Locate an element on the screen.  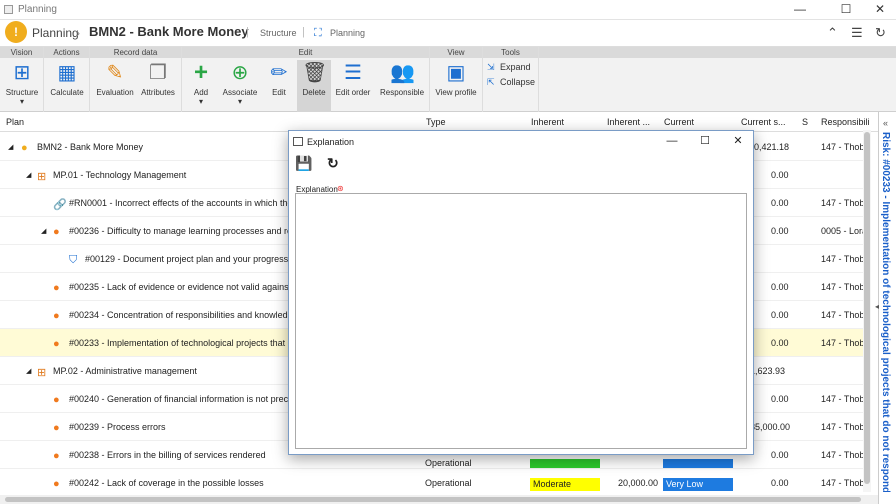
associate-button: ⊕ Associate ▾ is located at coordinates (240, 86).